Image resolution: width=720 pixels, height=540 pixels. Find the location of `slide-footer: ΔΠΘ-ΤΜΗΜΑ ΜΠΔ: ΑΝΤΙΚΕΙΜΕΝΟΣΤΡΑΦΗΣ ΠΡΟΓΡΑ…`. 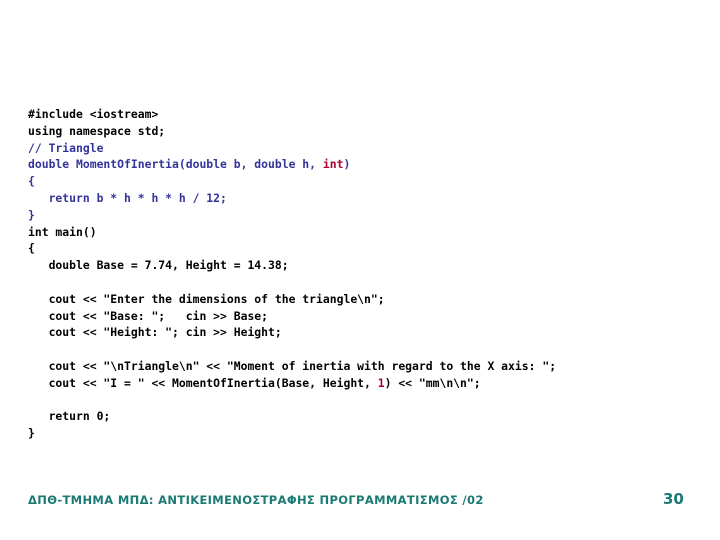

slide-footer: ΔΠΘ-ΤΜΗΜΑ ΜΠΔ: ΑΝΤΙΚΕΙΜΕΝΟΣΤΡΑΦΗΣ ΠΡΟΓΡΑ… is located at coordinates (360, 505).